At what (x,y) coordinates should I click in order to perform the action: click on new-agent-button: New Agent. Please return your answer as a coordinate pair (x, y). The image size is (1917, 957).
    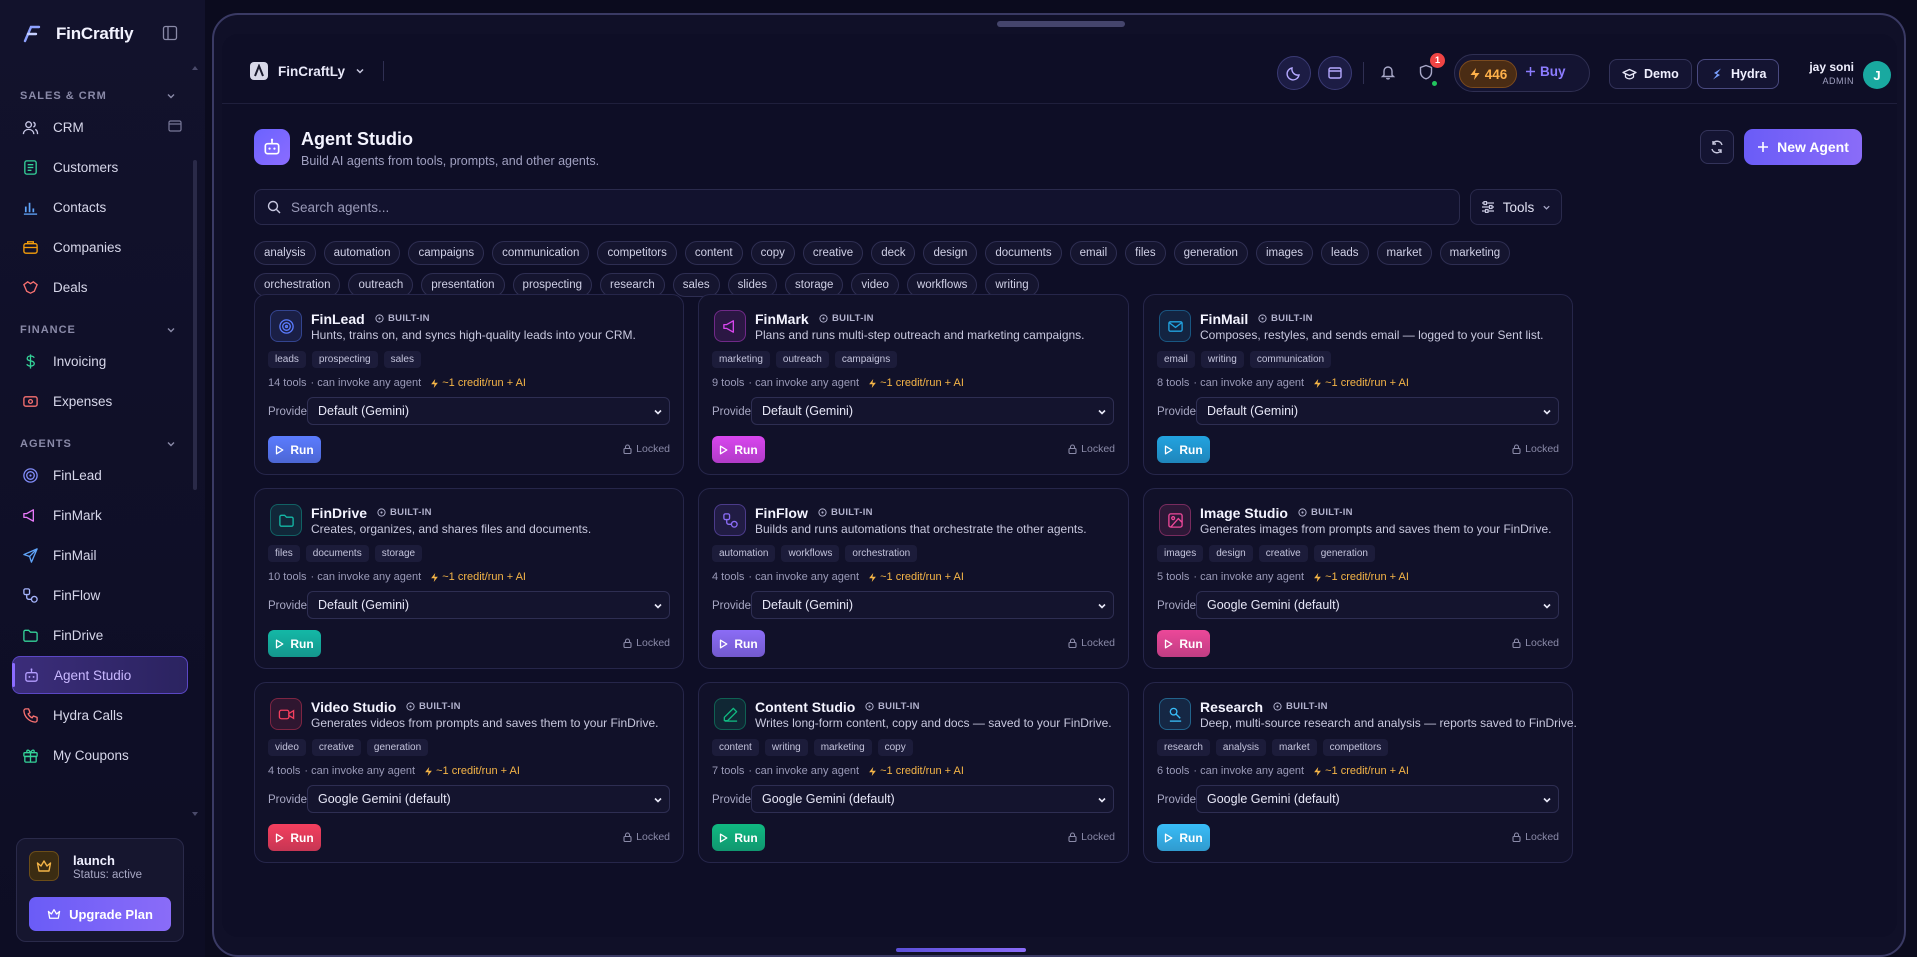
    Looking at the image, I should click on (1803, 147).